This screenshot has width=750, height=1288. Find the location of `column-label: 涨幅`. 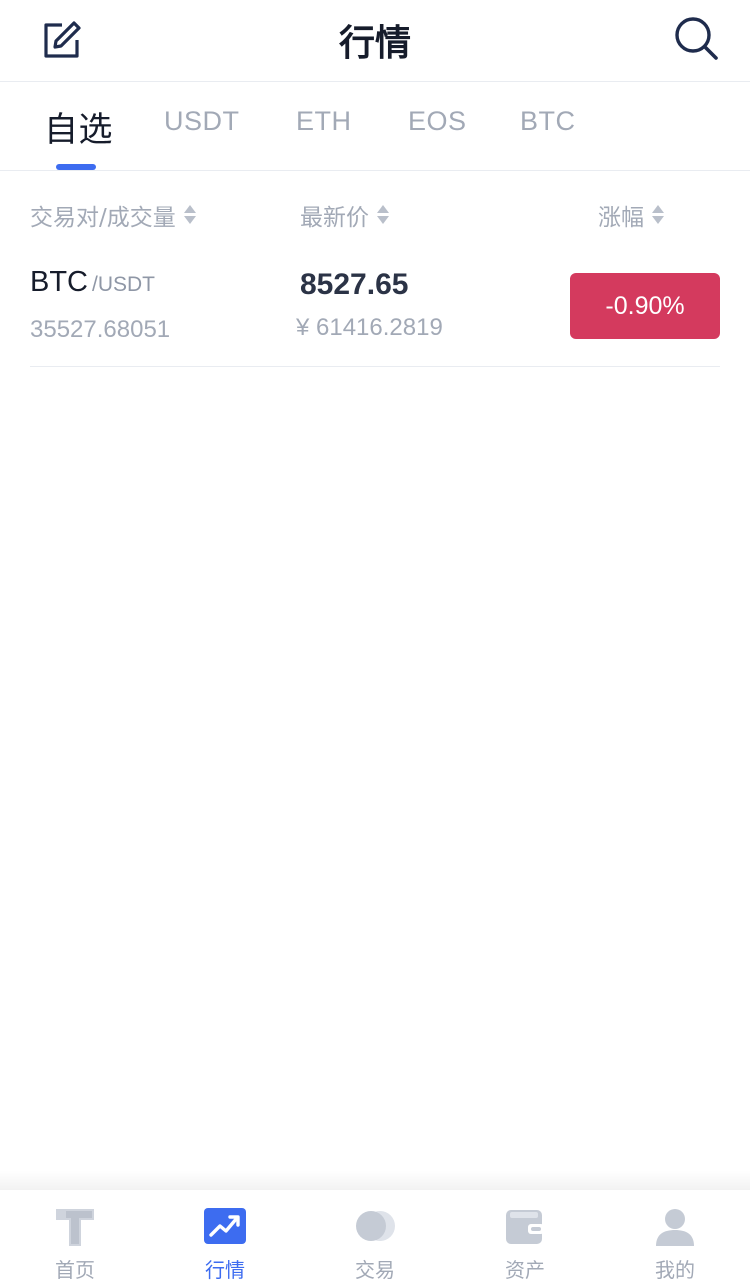

column-label: 涨幅 is located at coordinates (621, 218).